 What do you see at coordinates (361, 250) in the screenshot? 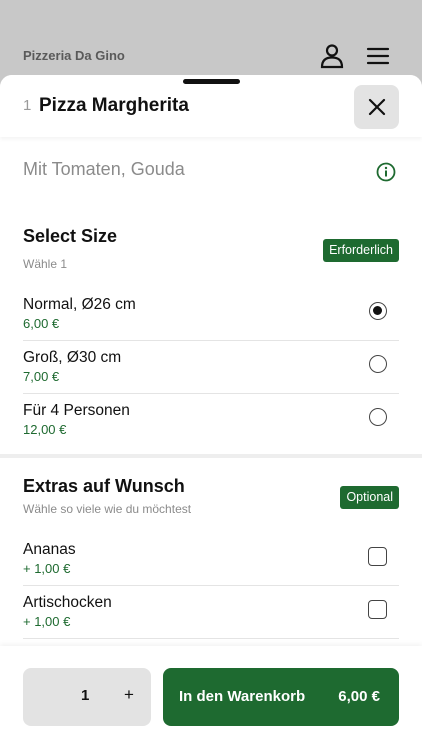
I see `required-badge: Erforderlich` at bounding box center [361, 250].